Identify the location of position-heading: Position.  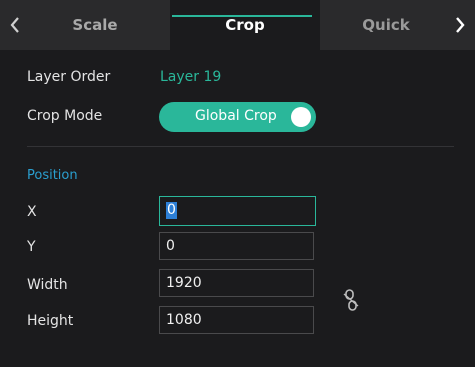
(52, 175).